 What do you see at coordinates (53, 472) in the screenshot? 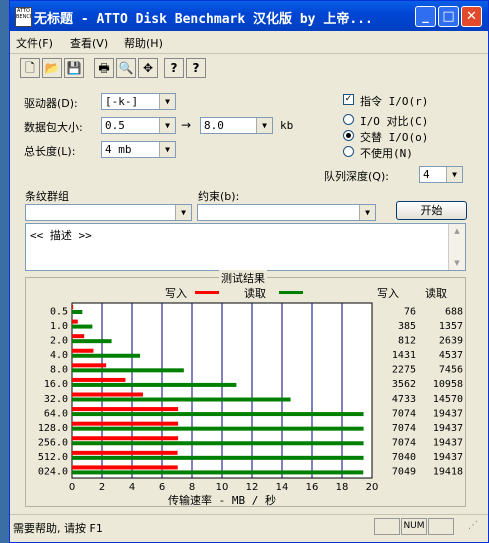
I see `y-tick-label: 024.0` at bounding box center [53, 472].